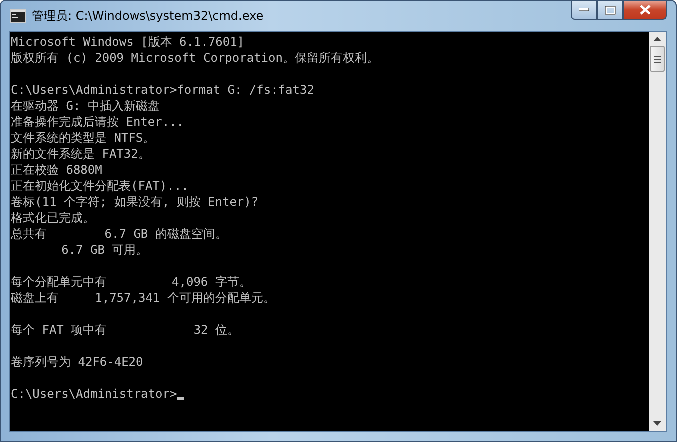 The image size is (677, 442). I want to click on minimize-button, so click(584, 10).